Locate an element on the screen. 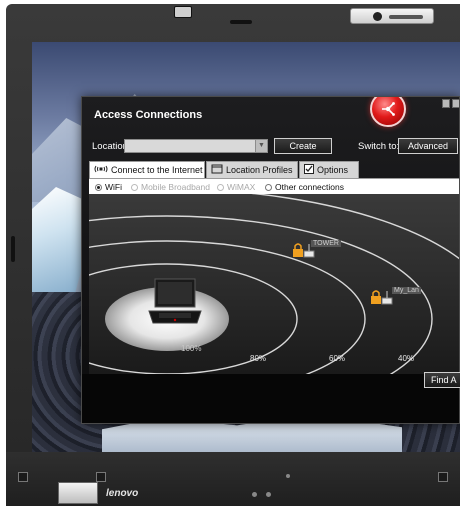 The height and width of the screenshot is (510, 460). tab-label: Connect to the Internet is located at coordinates (157, 170).